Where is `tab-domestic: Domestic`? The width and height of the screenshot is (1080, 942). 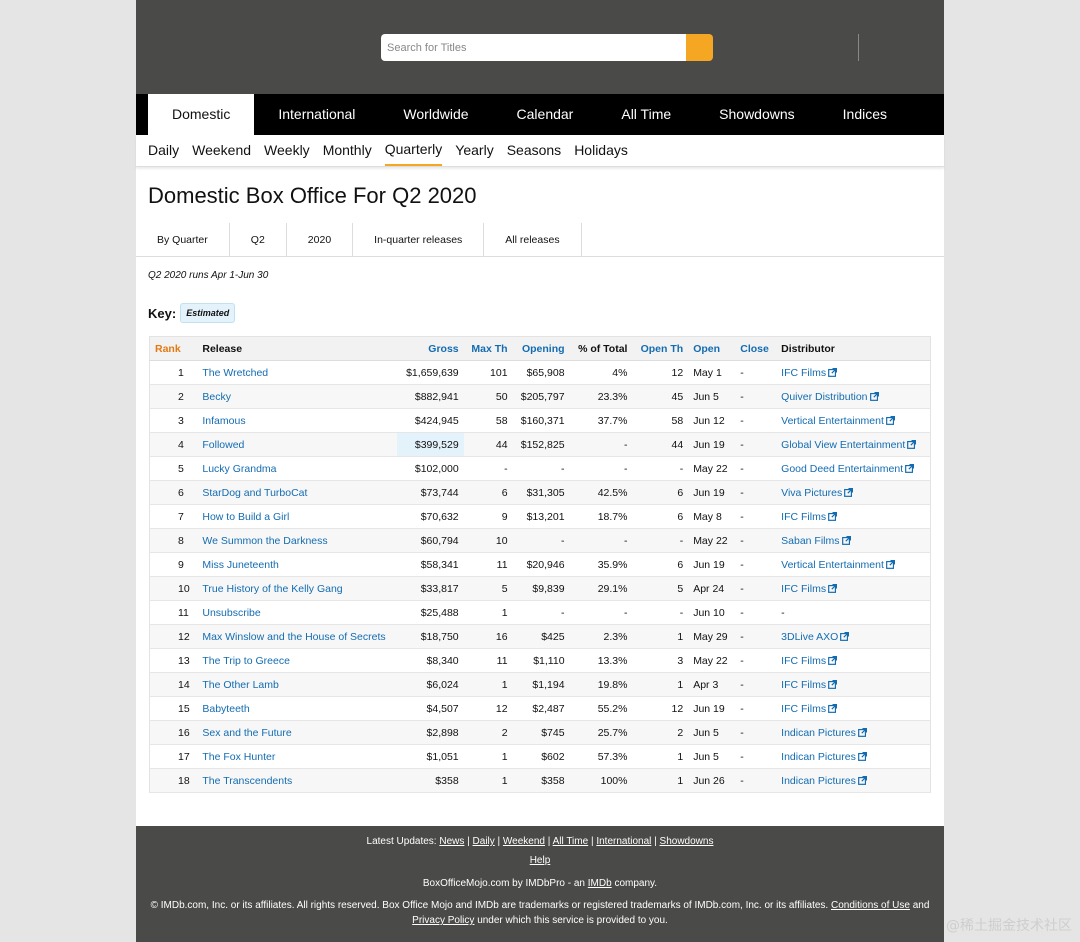
tab-domestic: Domestic is located at coordinates (201, 114).